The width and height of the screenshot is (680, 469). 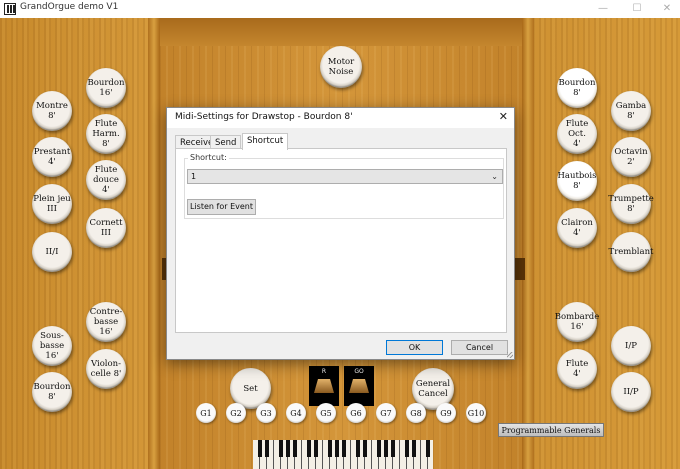 What do you see at coordinates (236, 413) in the screenshot?
I see `general-g2-button: G2` at bounding box center [236, 413].